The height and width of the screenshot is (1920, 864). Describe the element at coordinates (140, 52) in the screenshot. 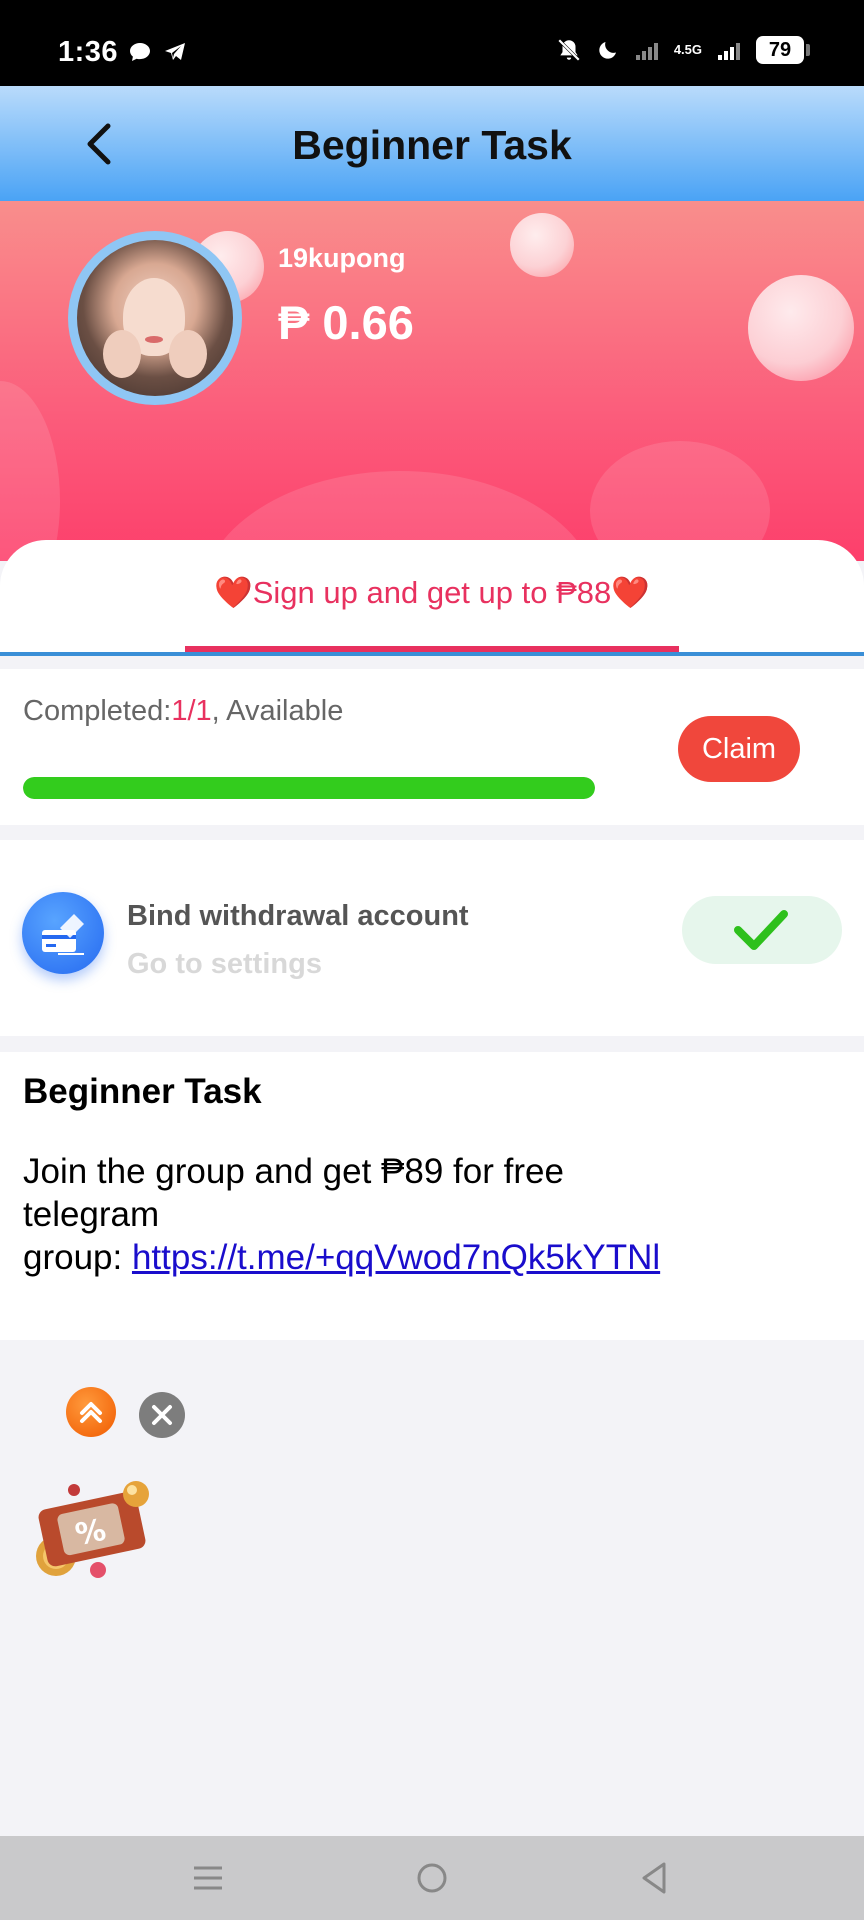

I see `chat-icon` at that location.